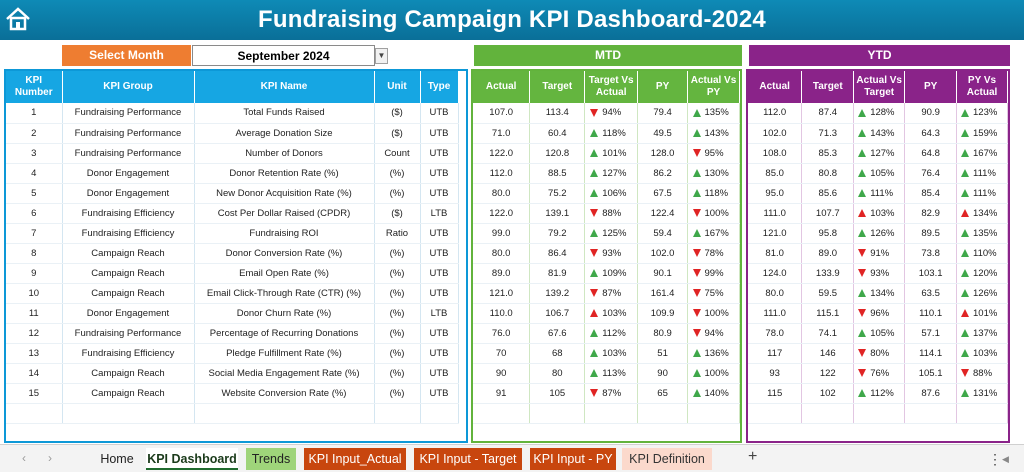 The image size is (1024, 472). Describe the element at coordinates (614, 173) in the screenshot. I see `mtd-percent-value: 127%` at that location.